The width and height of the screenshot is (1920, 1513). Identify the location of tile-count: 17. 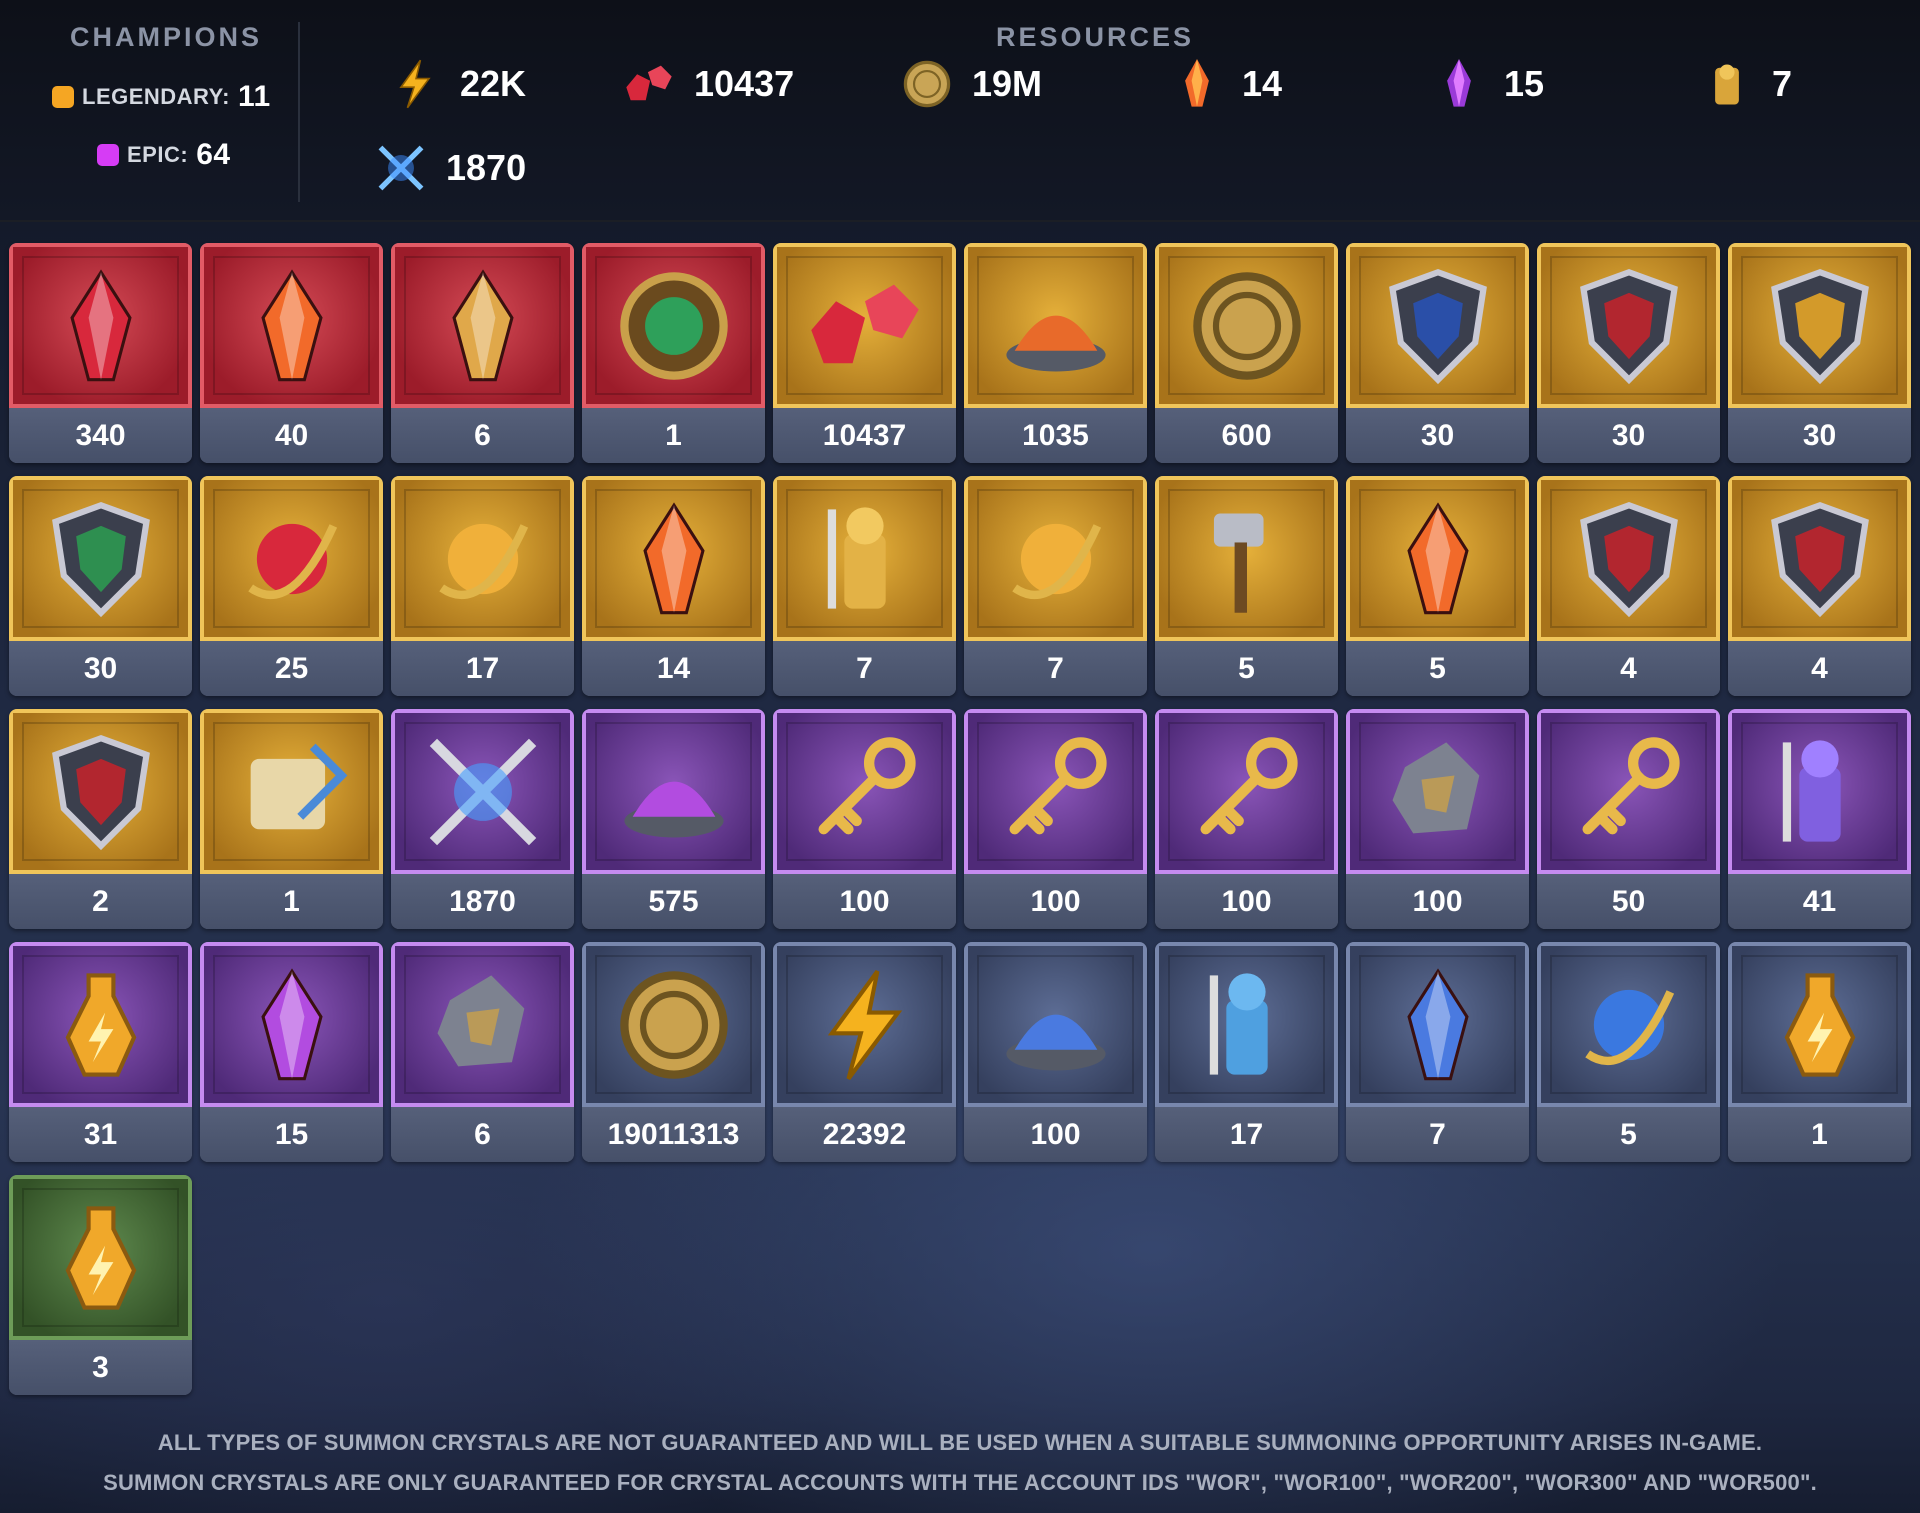
(482, 668).